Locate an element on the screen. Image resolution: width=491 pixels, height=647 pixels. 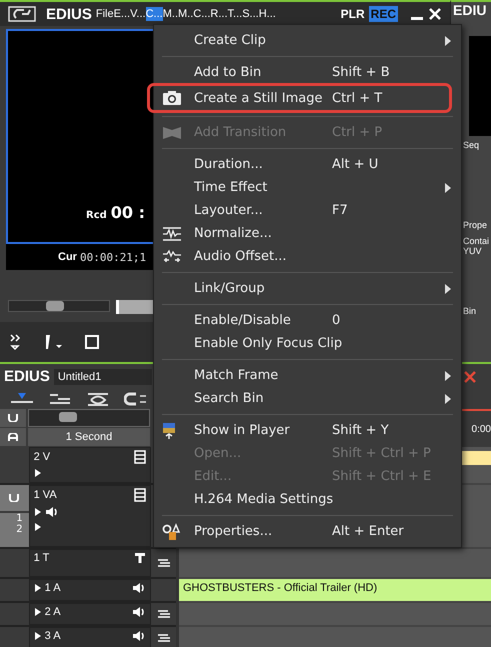
menu-item: Link/Group is located at coordinates (307, 288).